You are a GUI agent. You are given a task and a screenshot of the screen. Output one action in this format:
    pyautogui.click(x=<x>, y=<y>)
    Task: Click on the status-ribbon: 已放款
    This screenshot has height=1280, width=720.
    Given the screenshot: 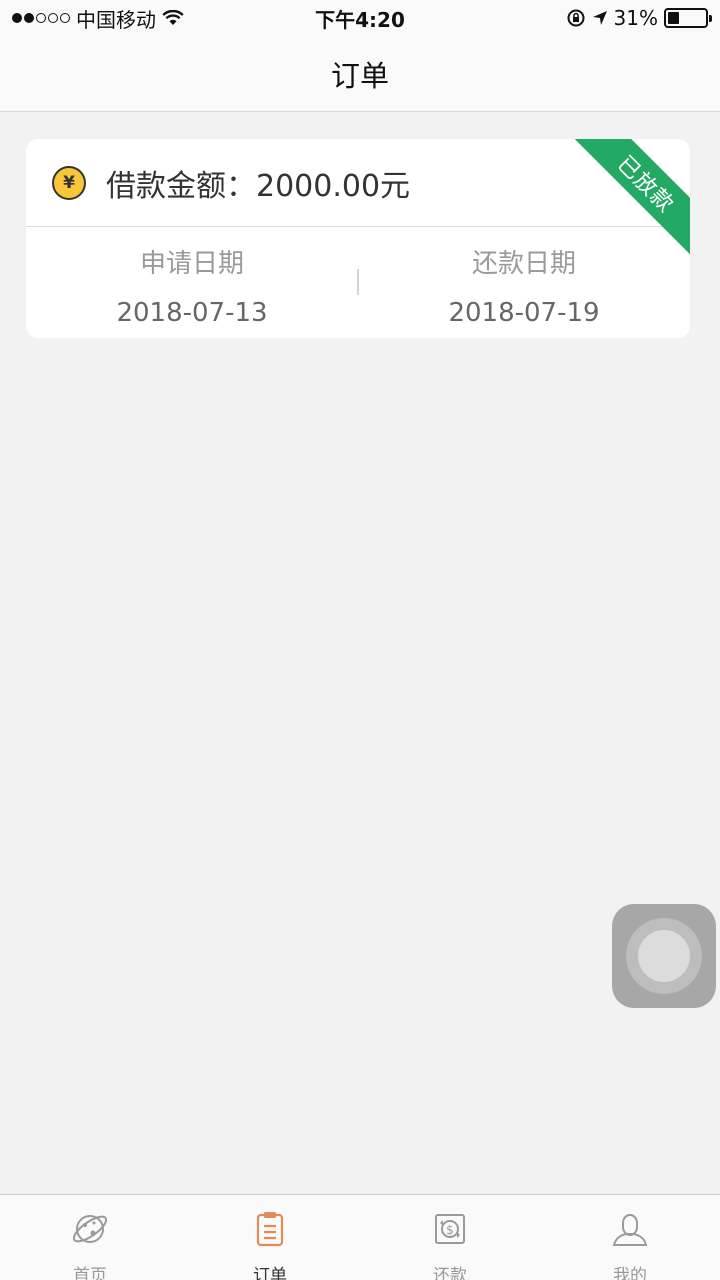 What is the action you would take?
    pyautogui.click(x=630, y=199)
    